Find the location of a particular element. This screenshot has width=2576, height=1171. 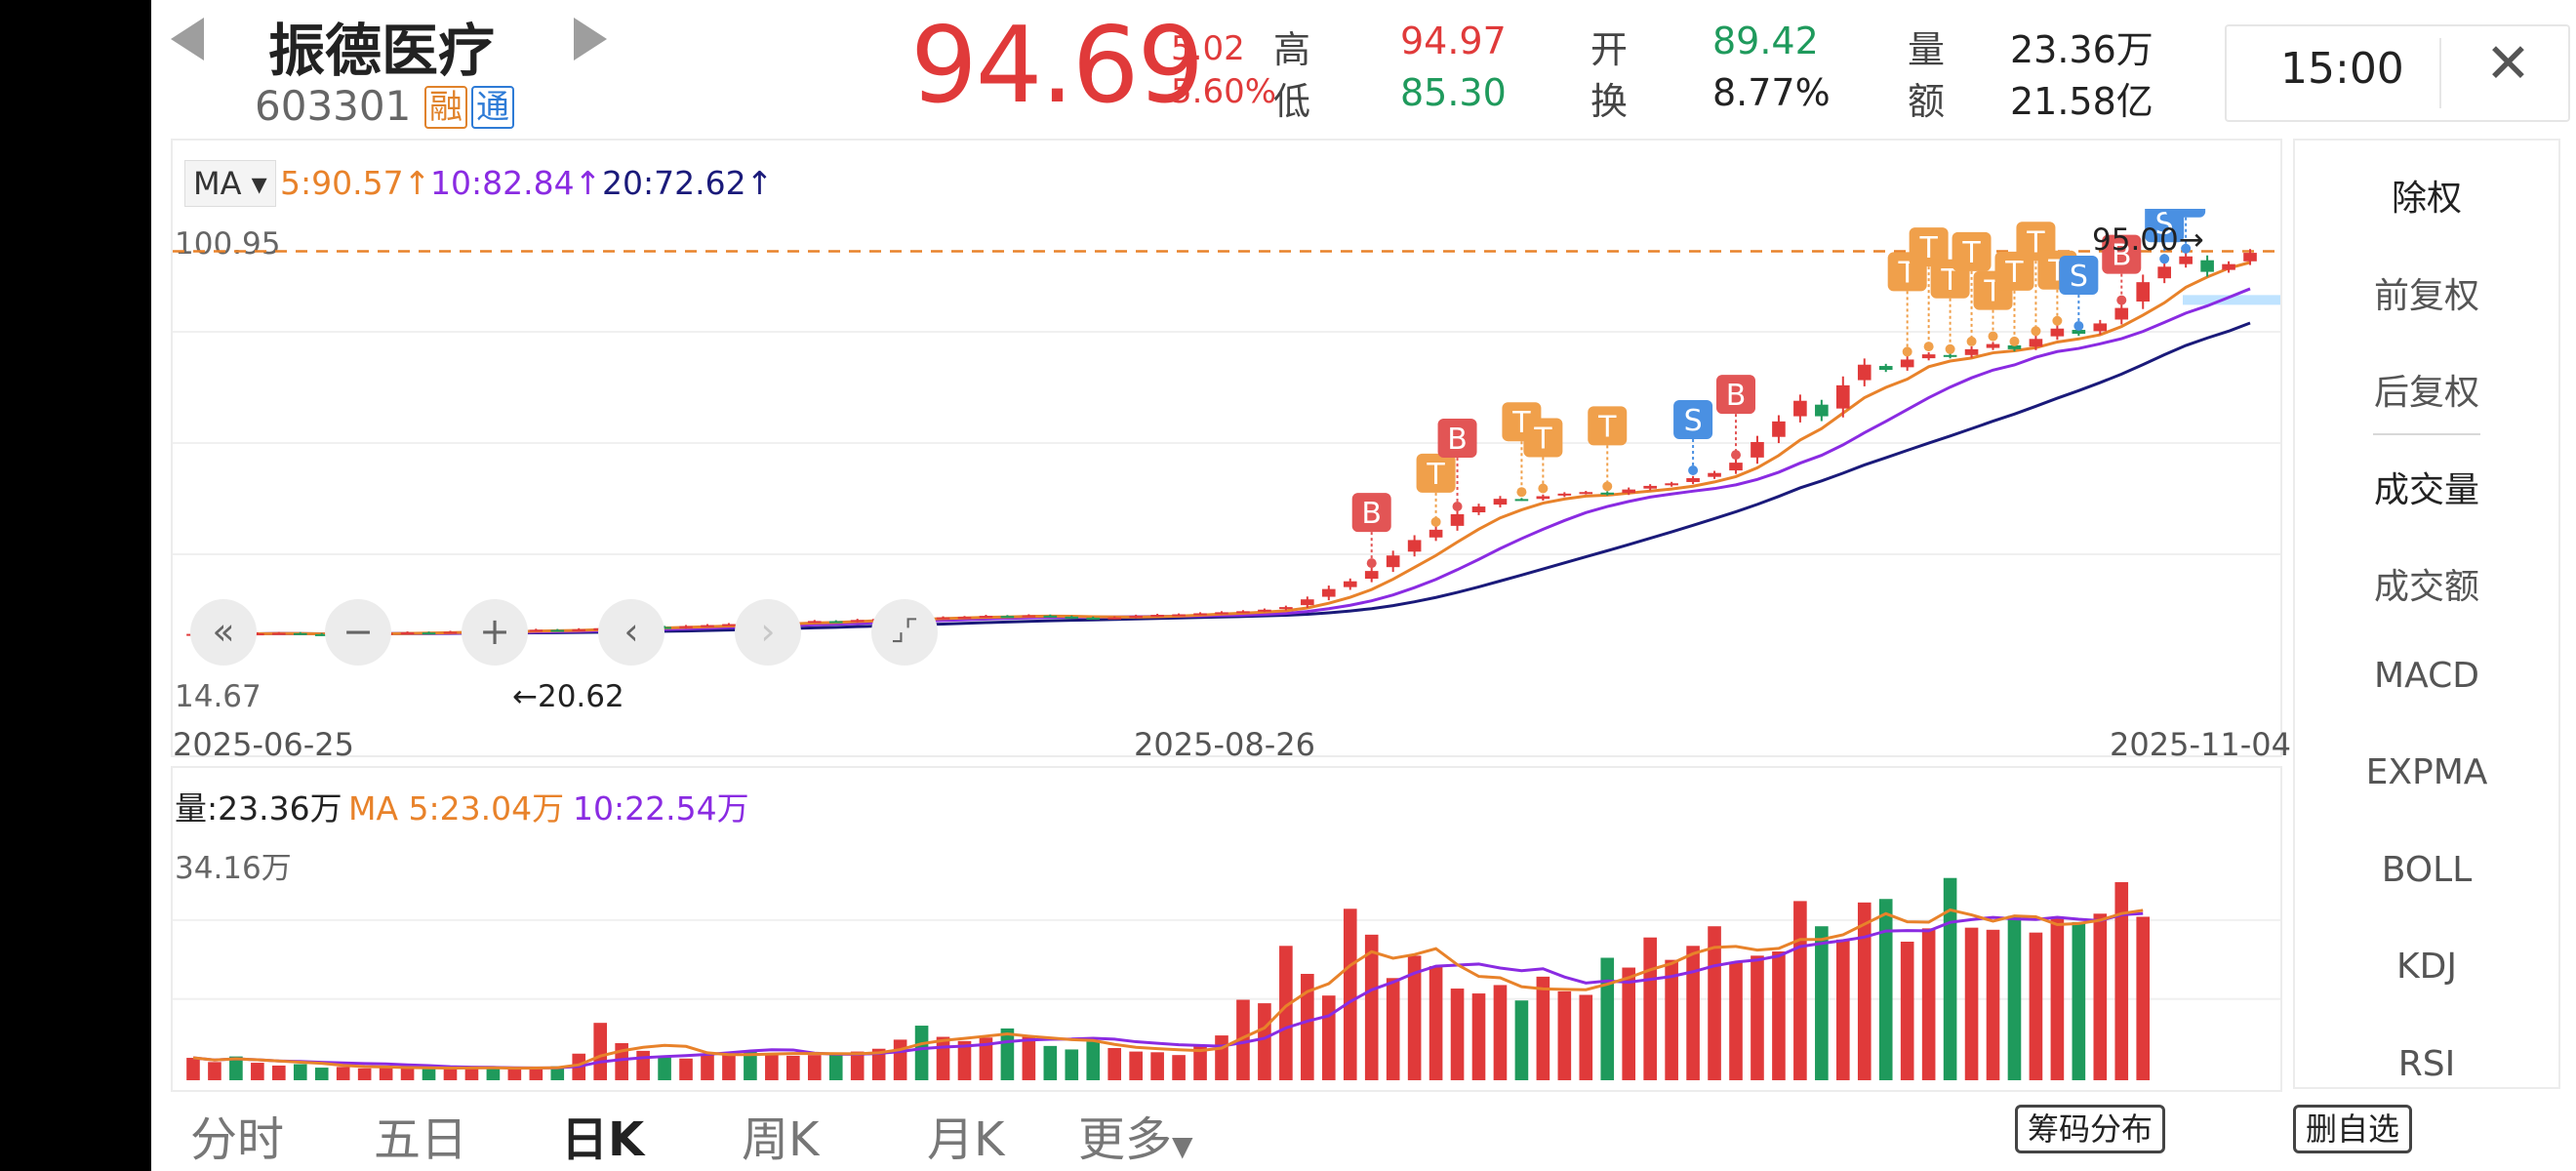

tab-more: 更多▼ is located at coordinates (1135, 1135).